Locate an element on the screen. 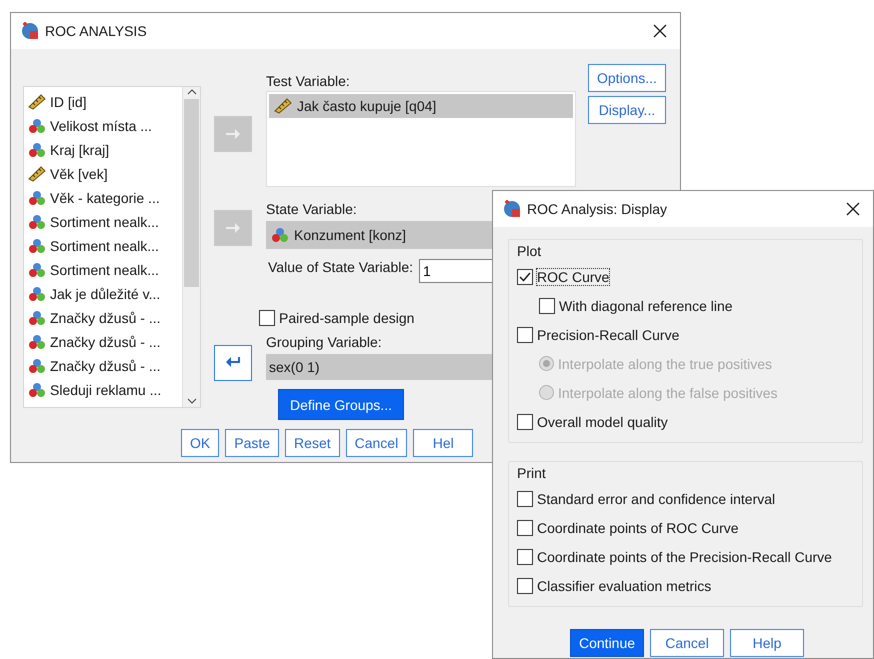 The width and height of the screenshot is (874, 659). field-label: State Variable: is located at coordinates (311, 210).